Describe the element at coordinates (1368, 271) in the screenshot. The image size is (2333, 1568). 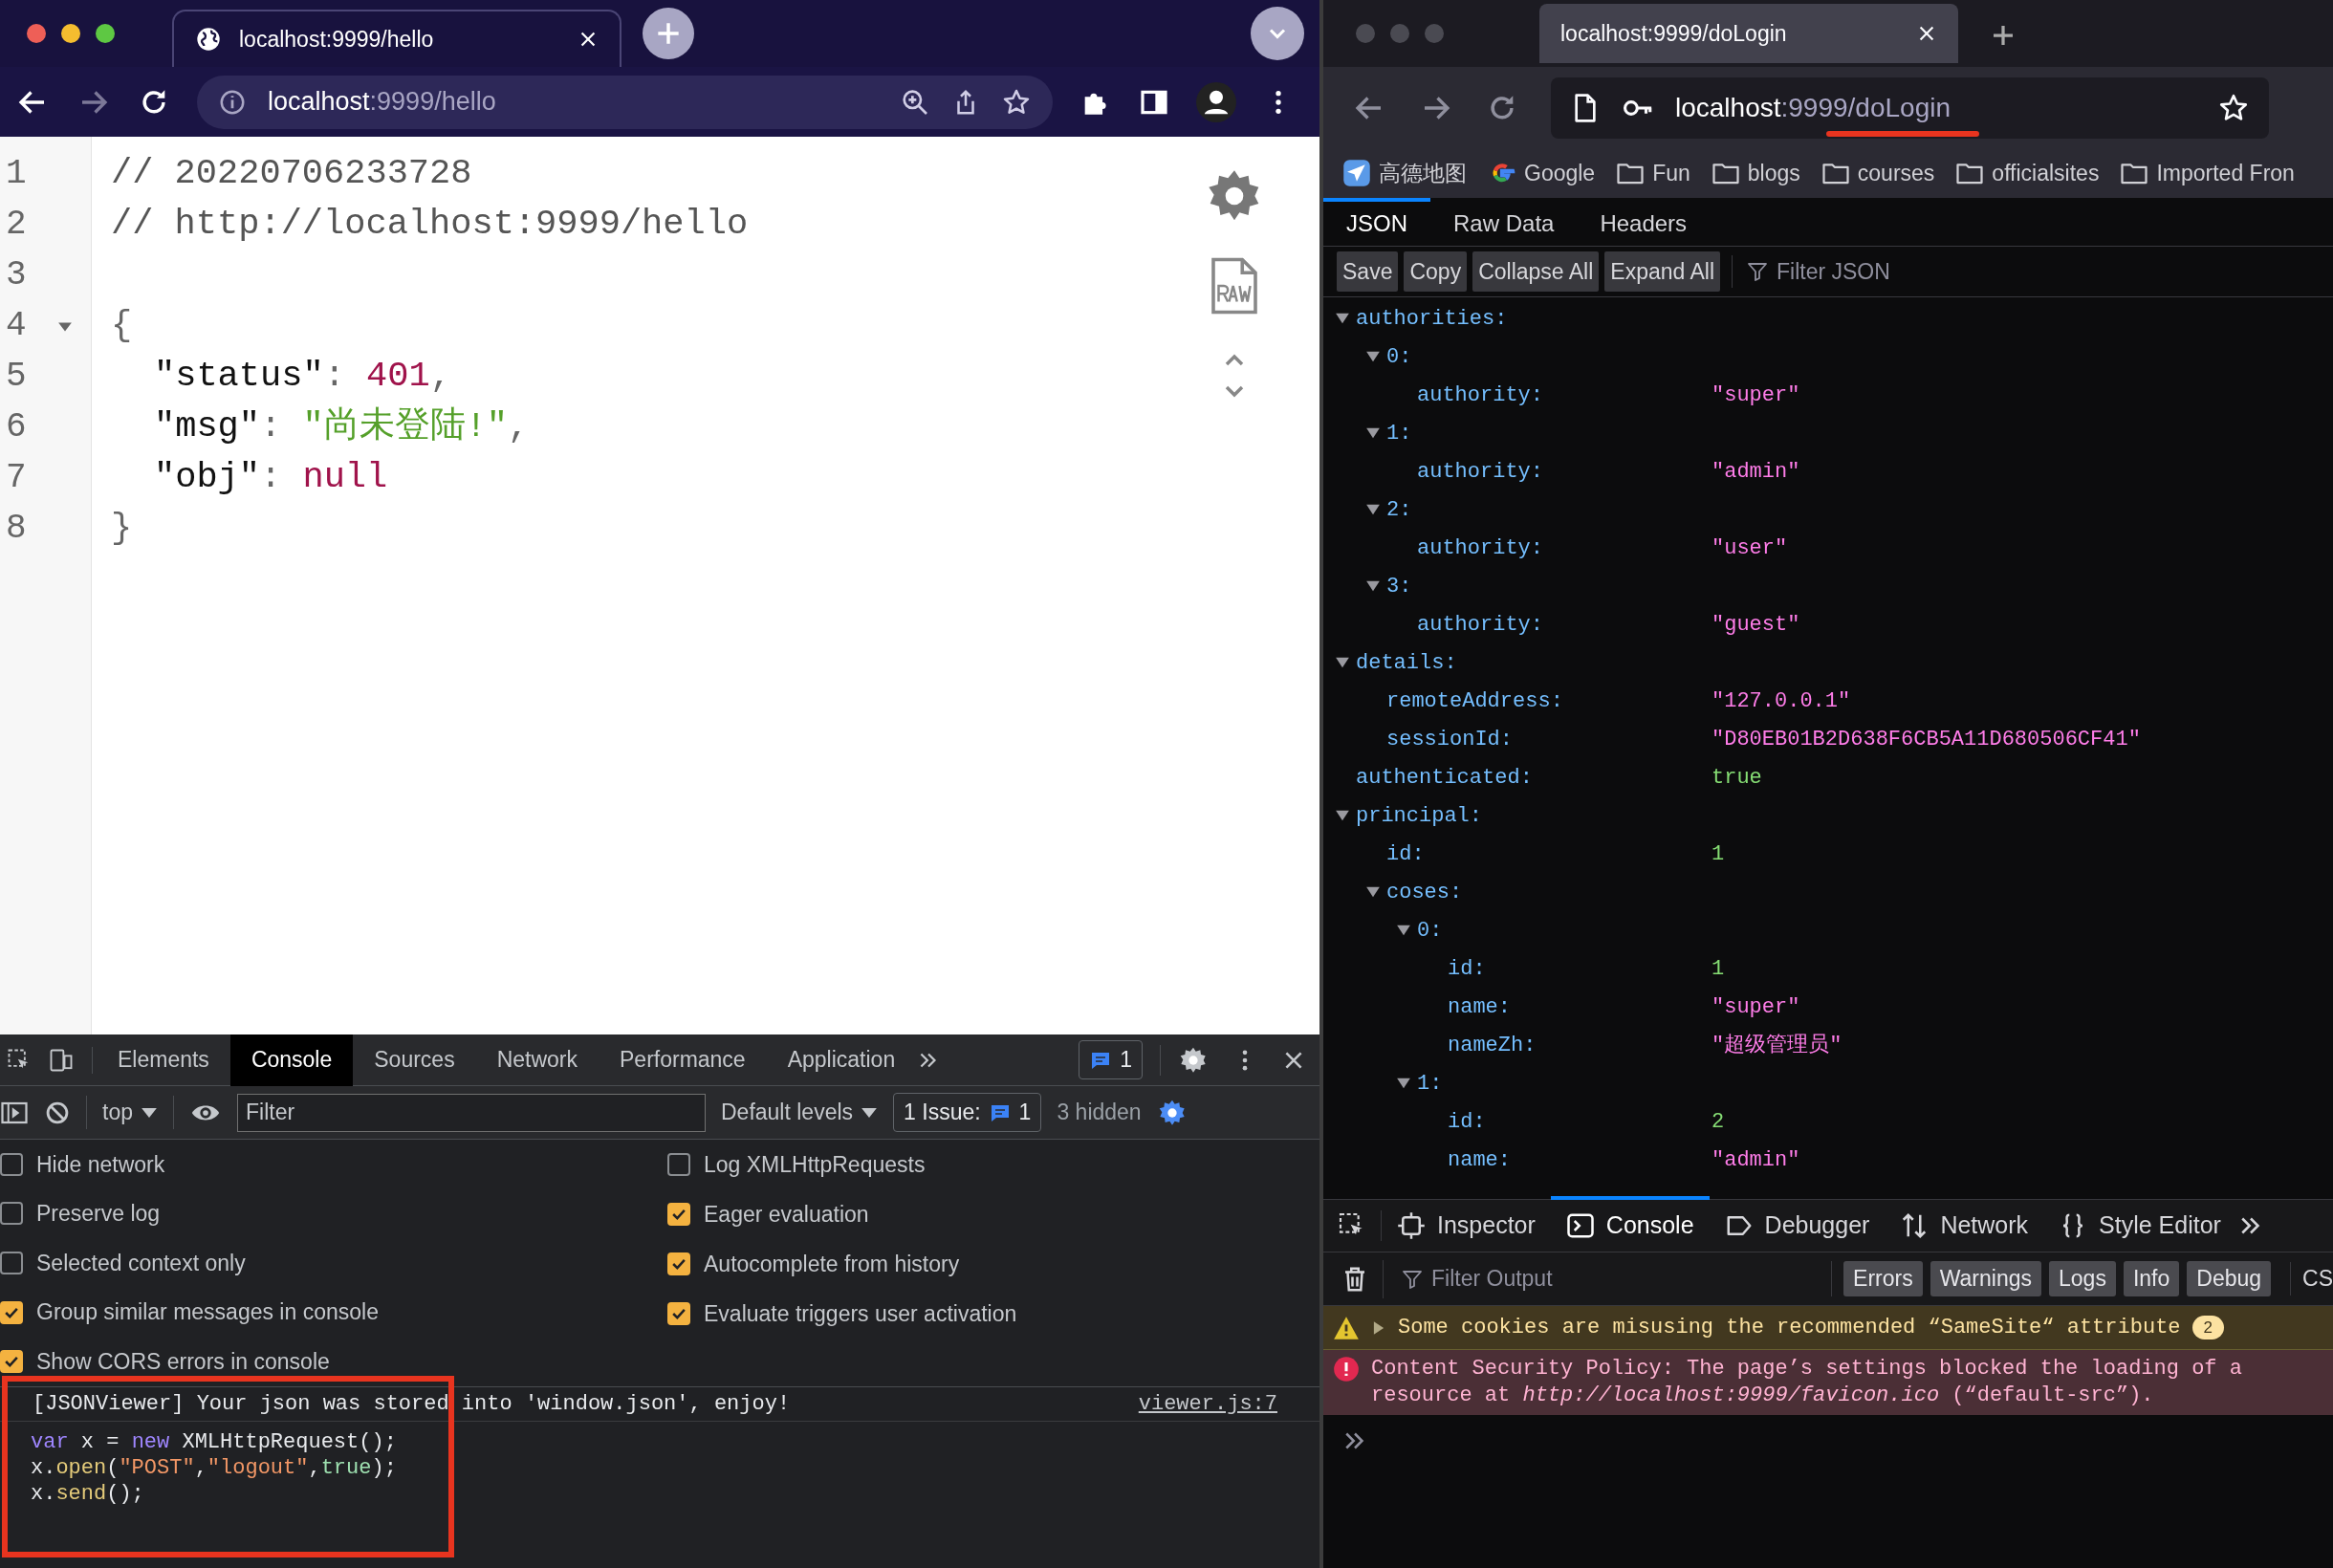
I see `toolbar-button: Save` at that location.